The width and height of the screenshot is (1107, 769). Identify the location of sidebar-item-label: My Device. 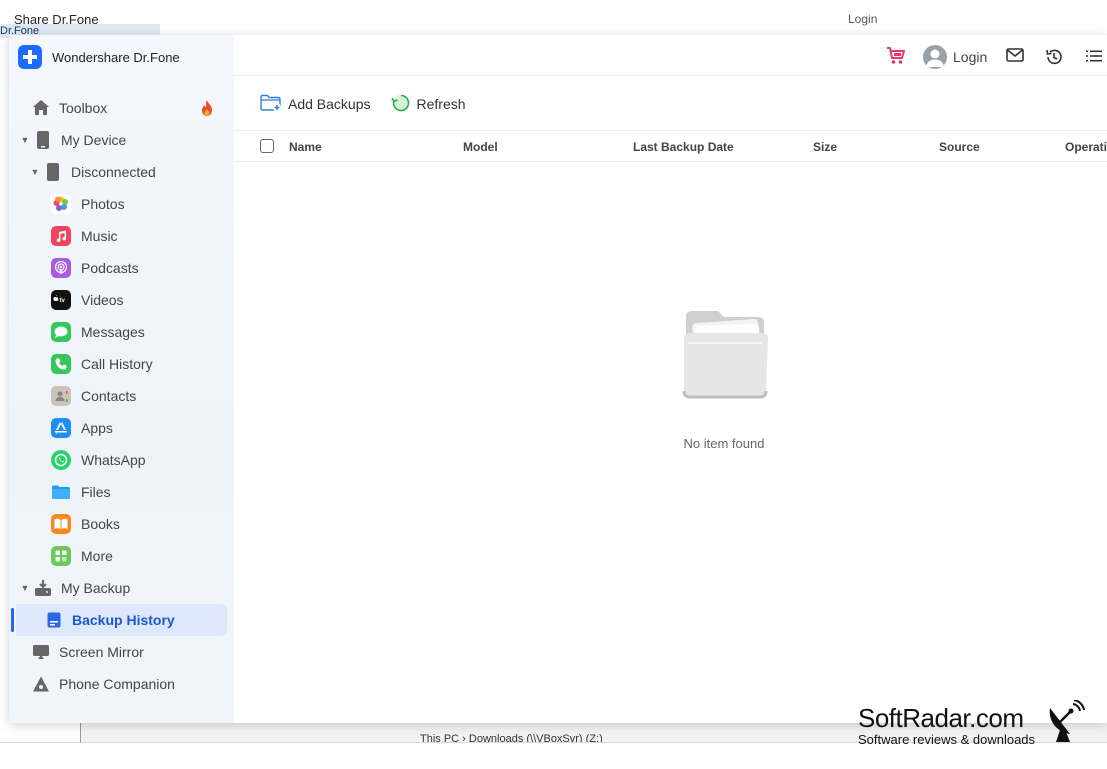
(94, 140).